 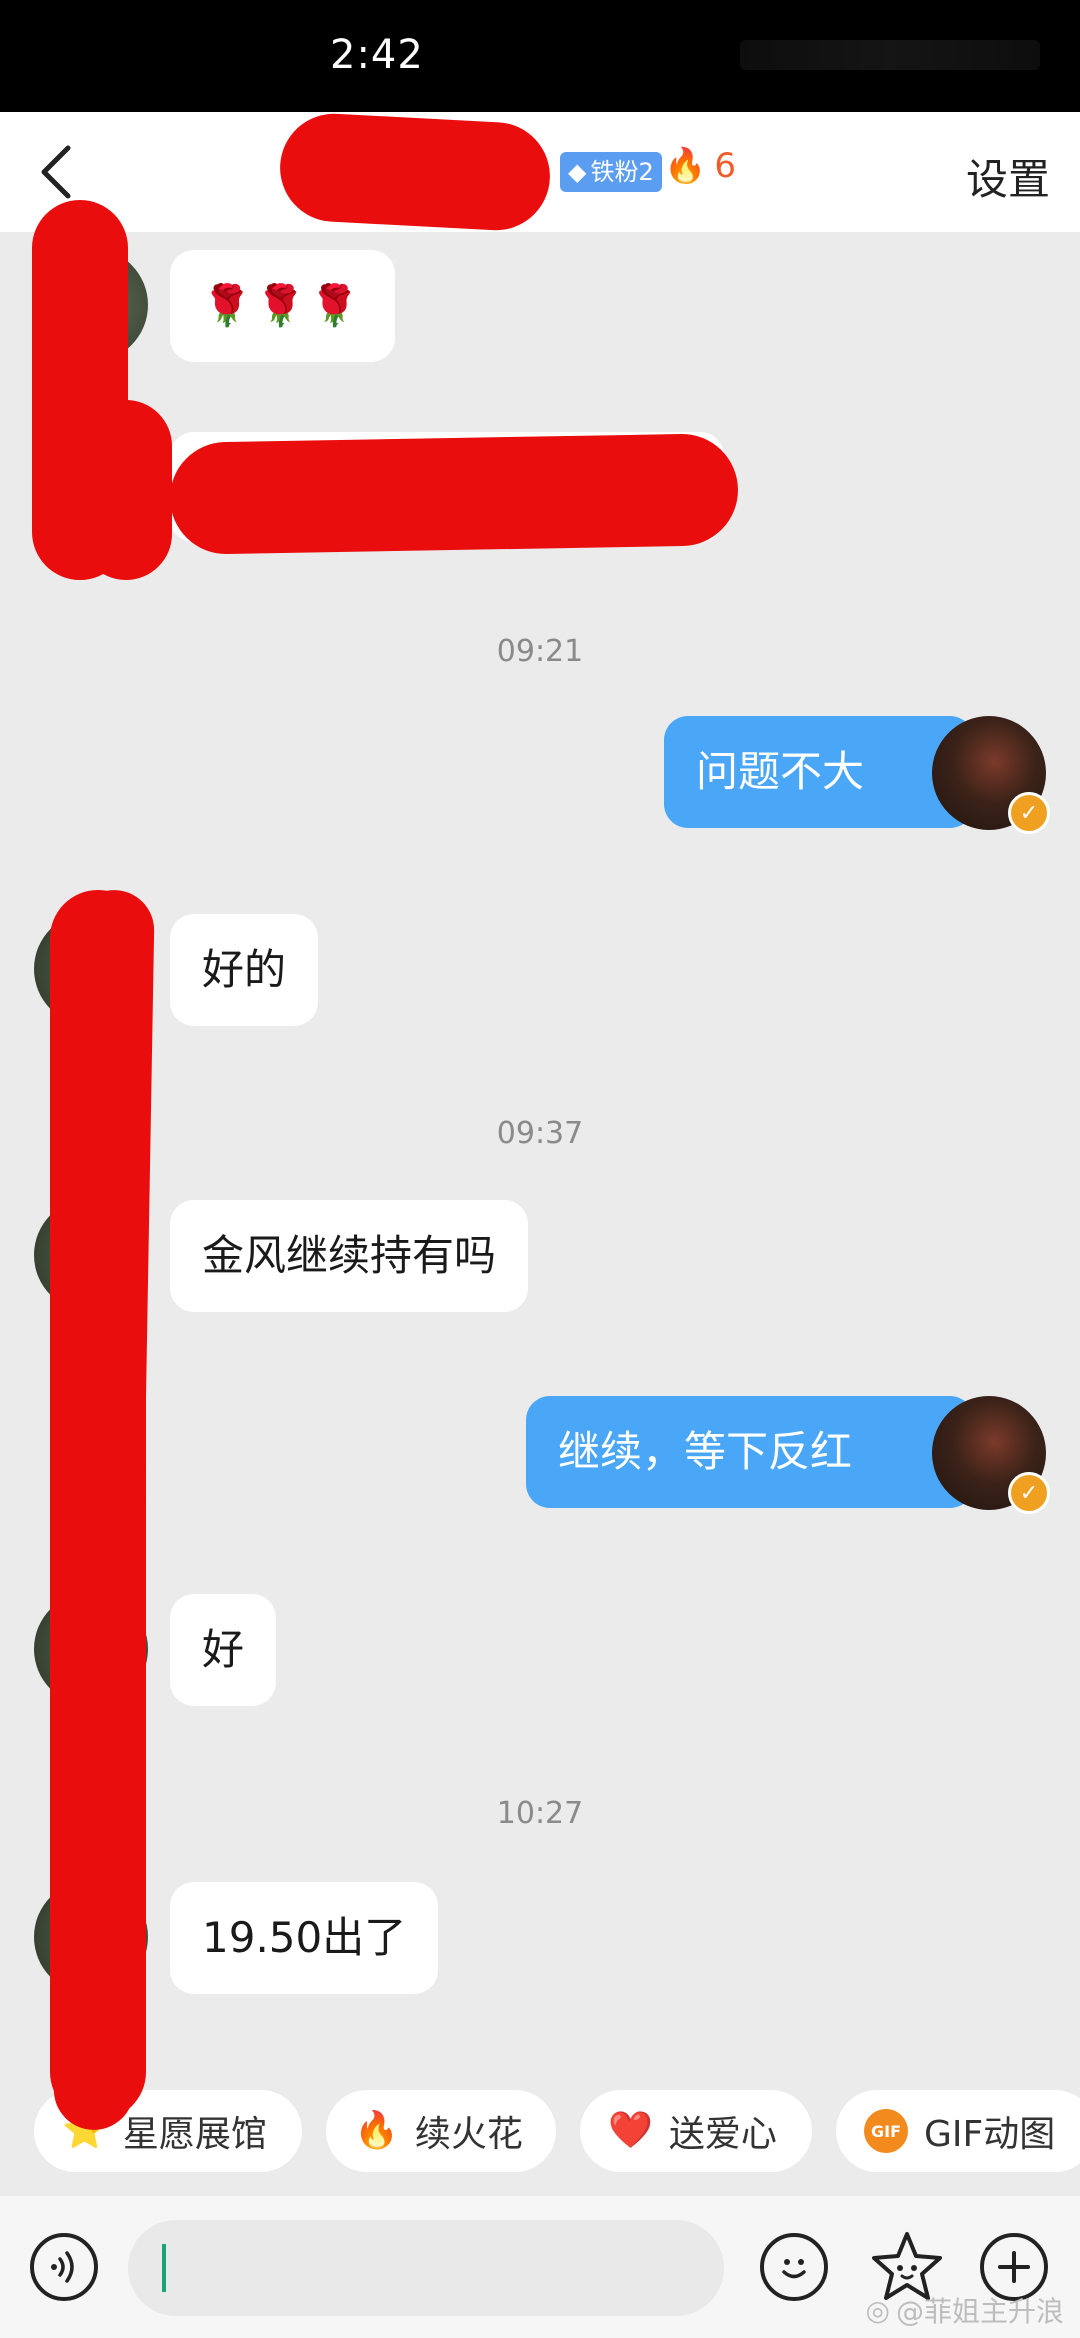 I want to click on smiley-icon, so click(x=794, y=2269).